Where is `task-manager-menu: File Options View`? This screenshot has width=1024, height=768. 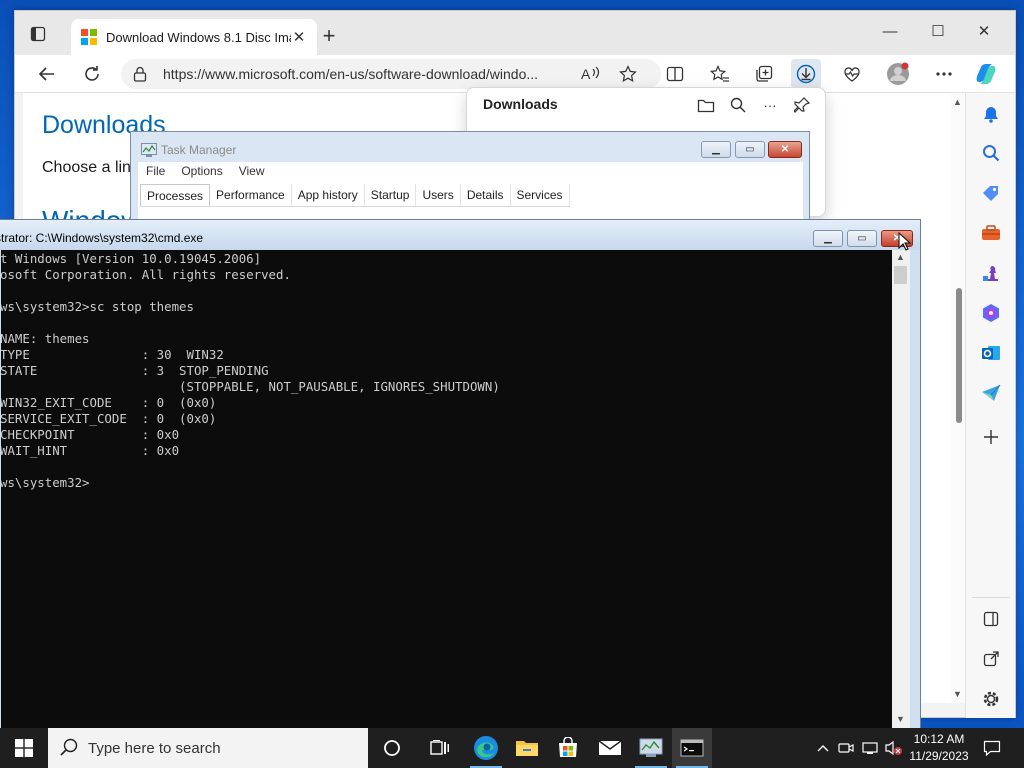
task-manager-menu: File Options View is located at coordinates (205, 172).